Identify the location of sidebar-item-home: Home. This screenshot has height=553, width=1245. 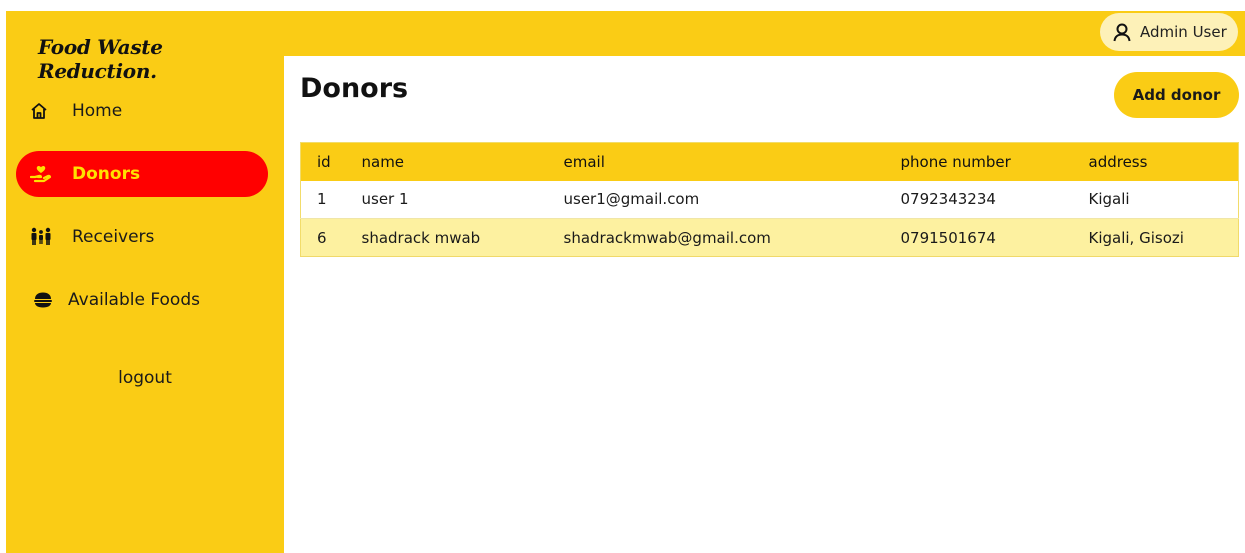
(142, 111).